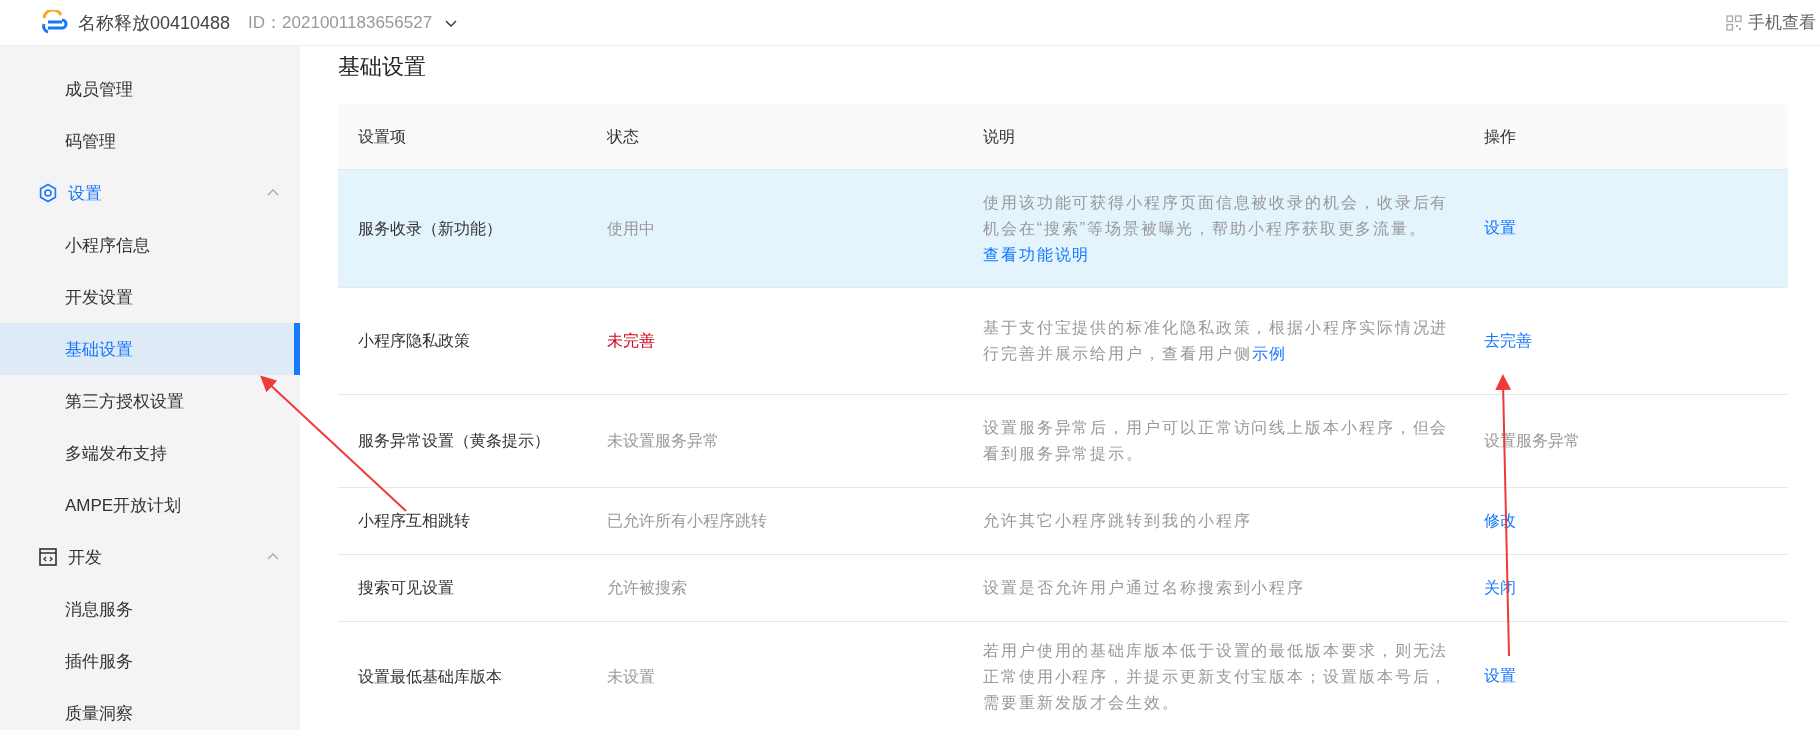 This screenshot has height=730, width=1820. What do you see at coordinates (999, 136) in the screenshot?
I see `column-header: 说明` at bounding box center [999, 136].